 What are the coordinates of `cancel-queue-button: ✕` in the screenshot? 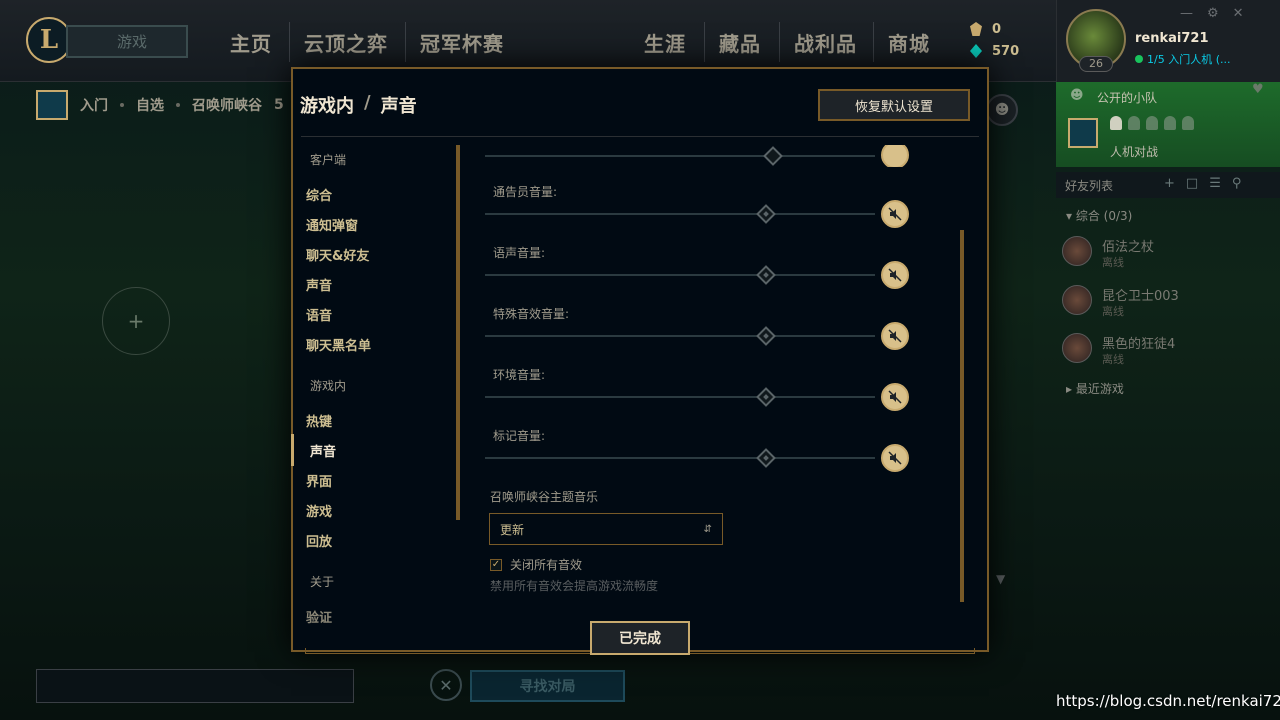 It's located at (446, 685).